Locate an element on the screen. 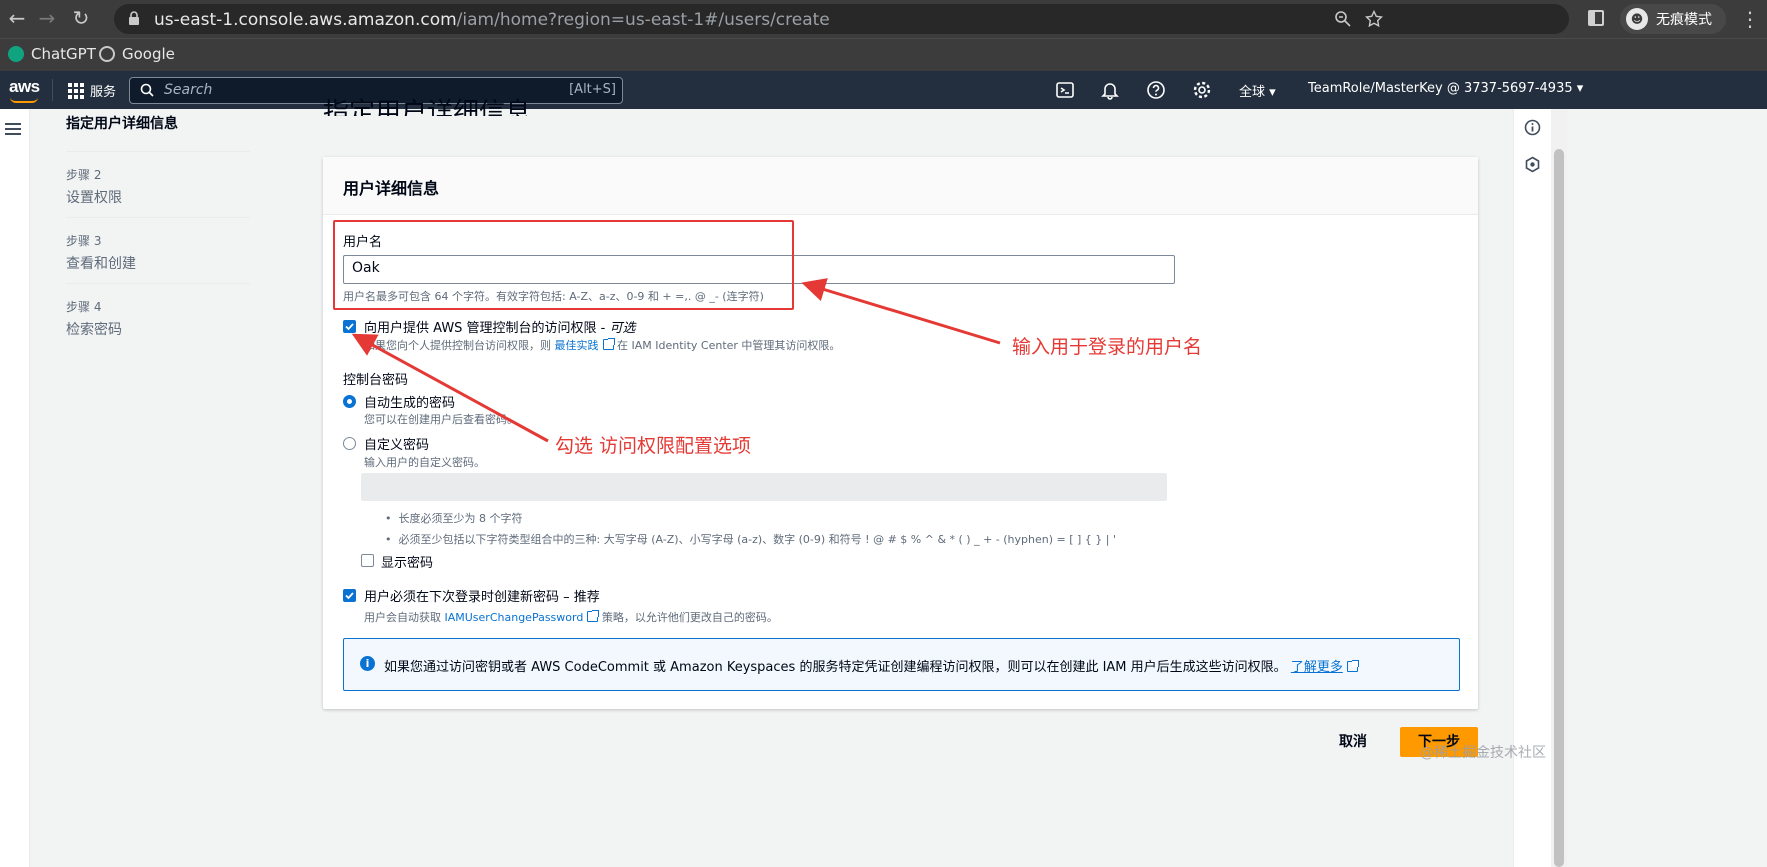 The image size is (1767, 867). step-1: 指定用户详细信息 is located at coordinates (158, 130).